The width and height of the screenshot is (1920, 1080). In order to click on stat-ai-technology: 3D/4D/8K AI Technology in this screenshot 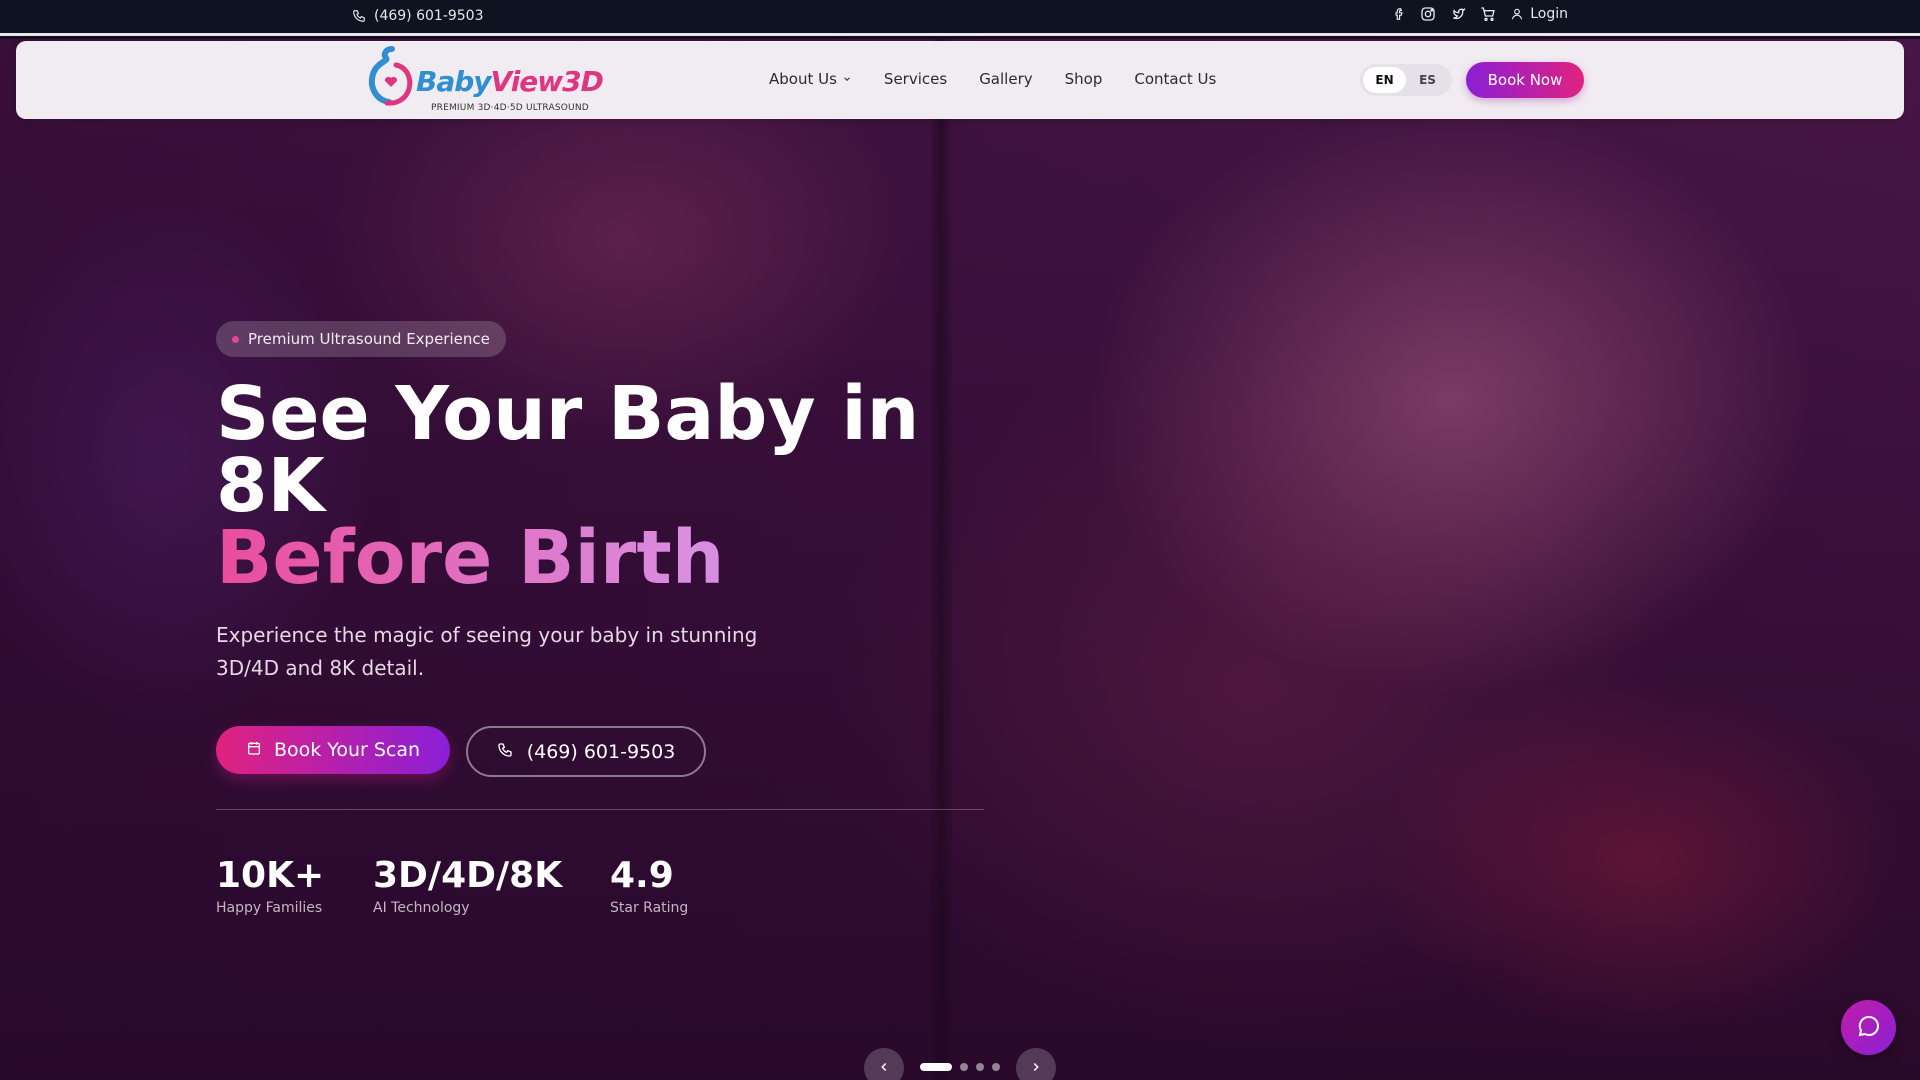, I will do `click(491, 886)`.